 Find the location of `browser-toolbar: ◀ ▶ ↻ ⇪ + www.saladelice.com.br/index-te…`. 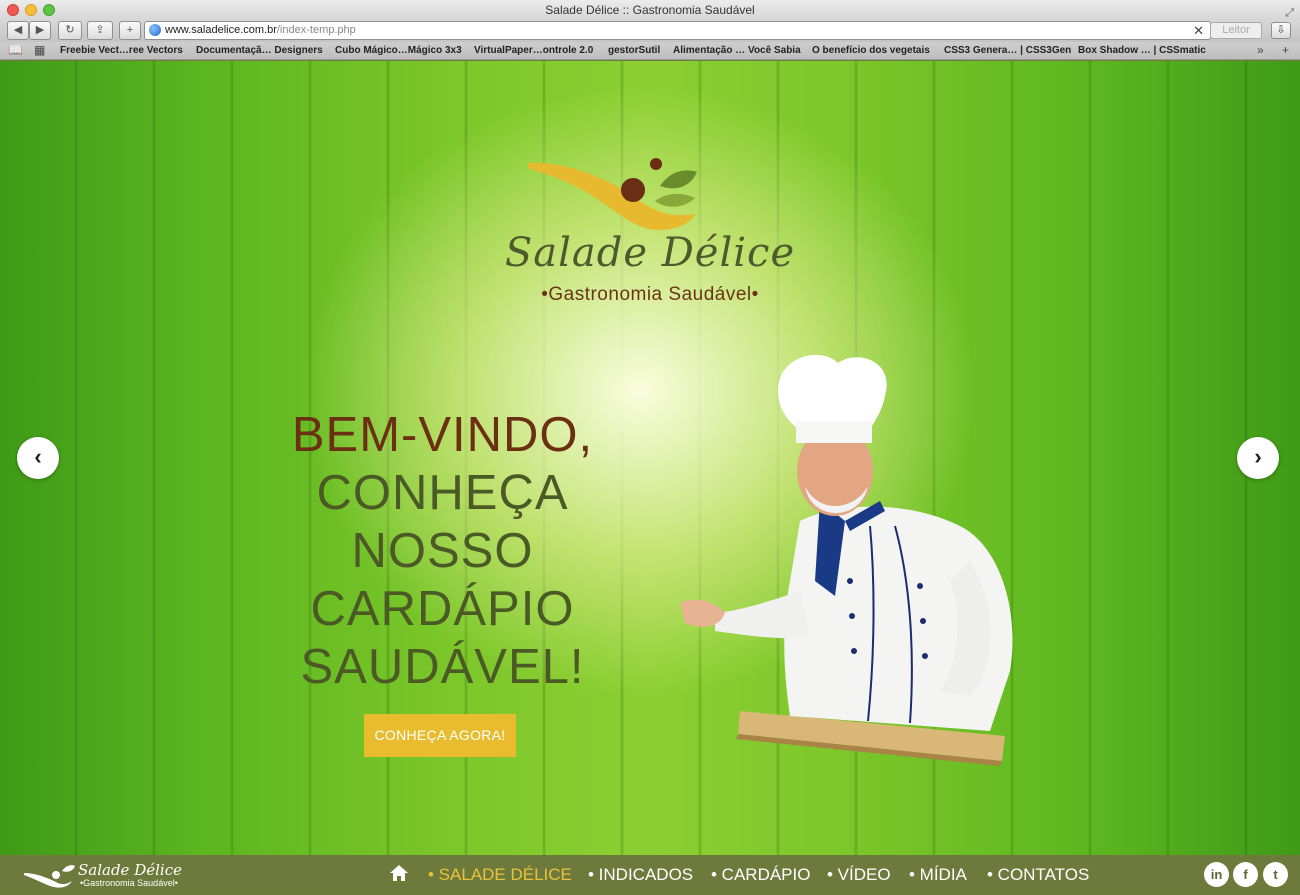

browser-toolbar: ◀ ▶ ↻ ⇪ + www.saladelice.com.br/index-te… is located at coordinates (650, 31).